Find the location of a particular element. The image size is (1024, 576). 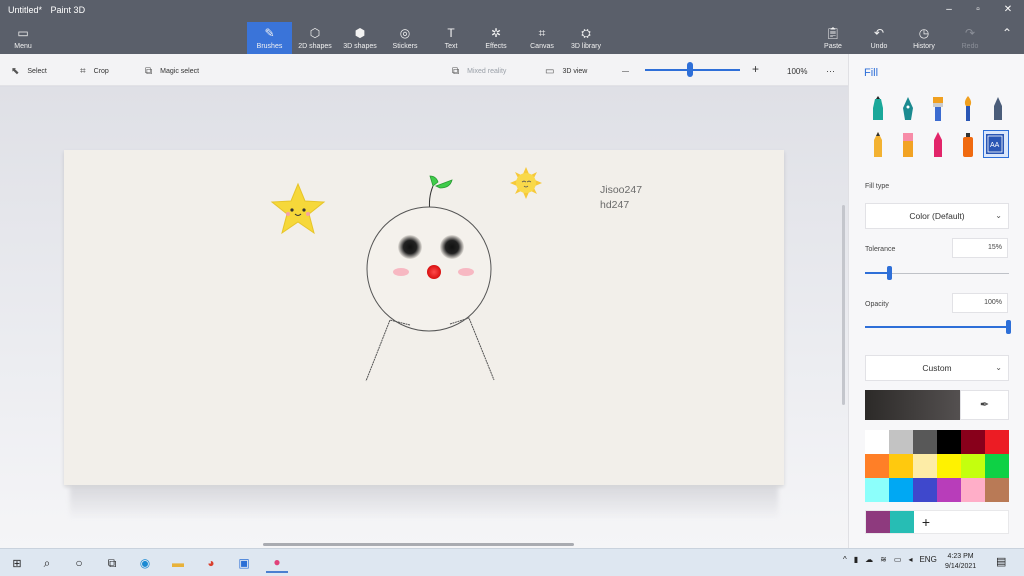

clipboard-icon: 📋︎ is located at coordinates (833, 33).